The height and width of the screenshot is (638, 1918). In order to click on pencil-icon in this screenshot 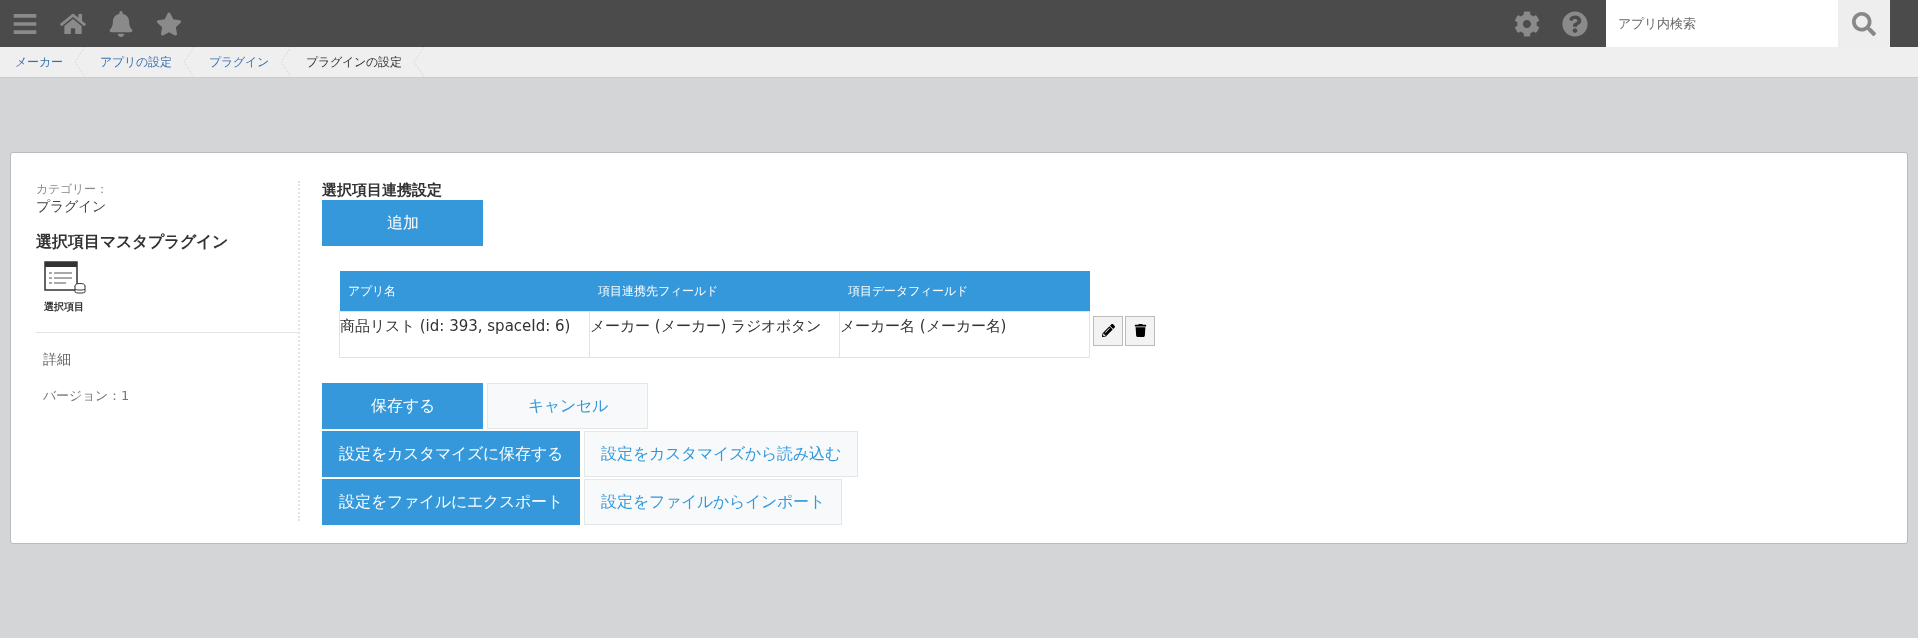, I will do `click(1108, 330)`.